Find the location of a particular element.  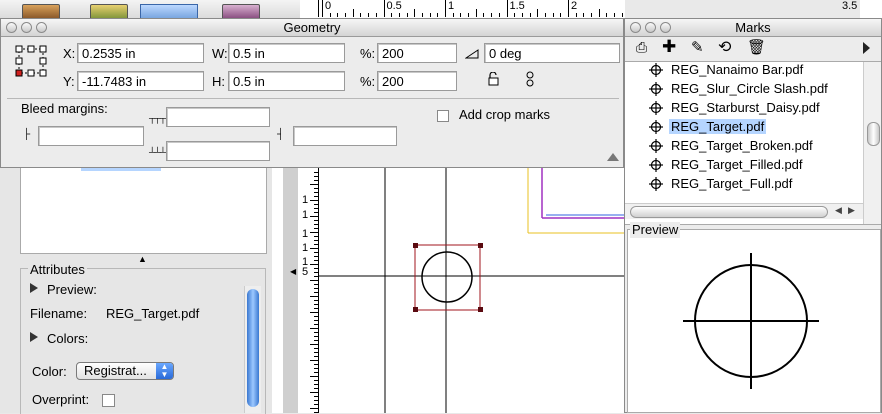

color-select: Registrat... ▲ ▼ is located at coordinates (125, 371).